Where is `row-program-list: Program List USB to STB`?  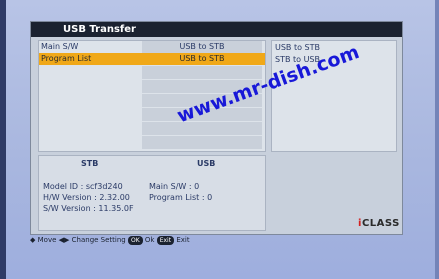 row-program-list: Program List USB to STB is located at coordinates (152, 59).